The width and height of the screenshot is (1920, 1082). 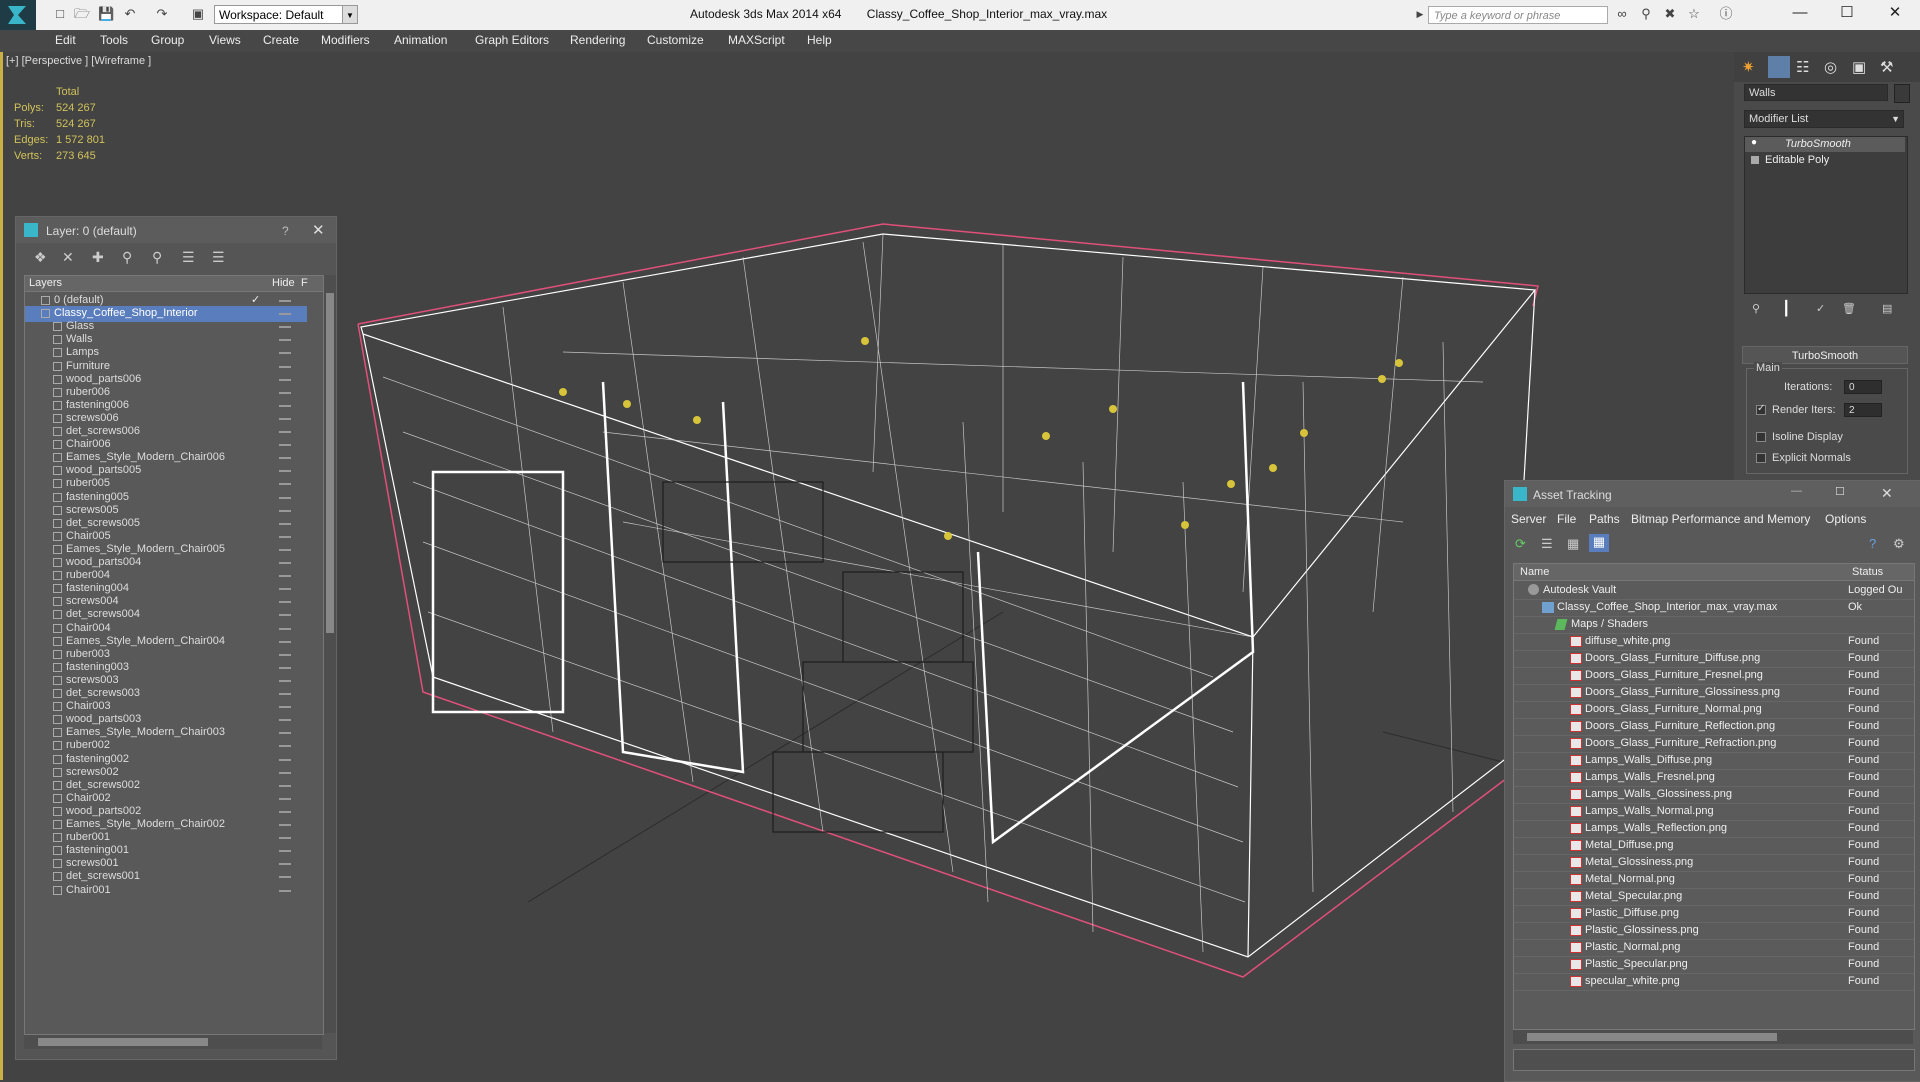 What do you see at coordinates (1573, 544) in the screenshot?
I see `tree-view-icon: ▦` at bounding box center [1573, 544].